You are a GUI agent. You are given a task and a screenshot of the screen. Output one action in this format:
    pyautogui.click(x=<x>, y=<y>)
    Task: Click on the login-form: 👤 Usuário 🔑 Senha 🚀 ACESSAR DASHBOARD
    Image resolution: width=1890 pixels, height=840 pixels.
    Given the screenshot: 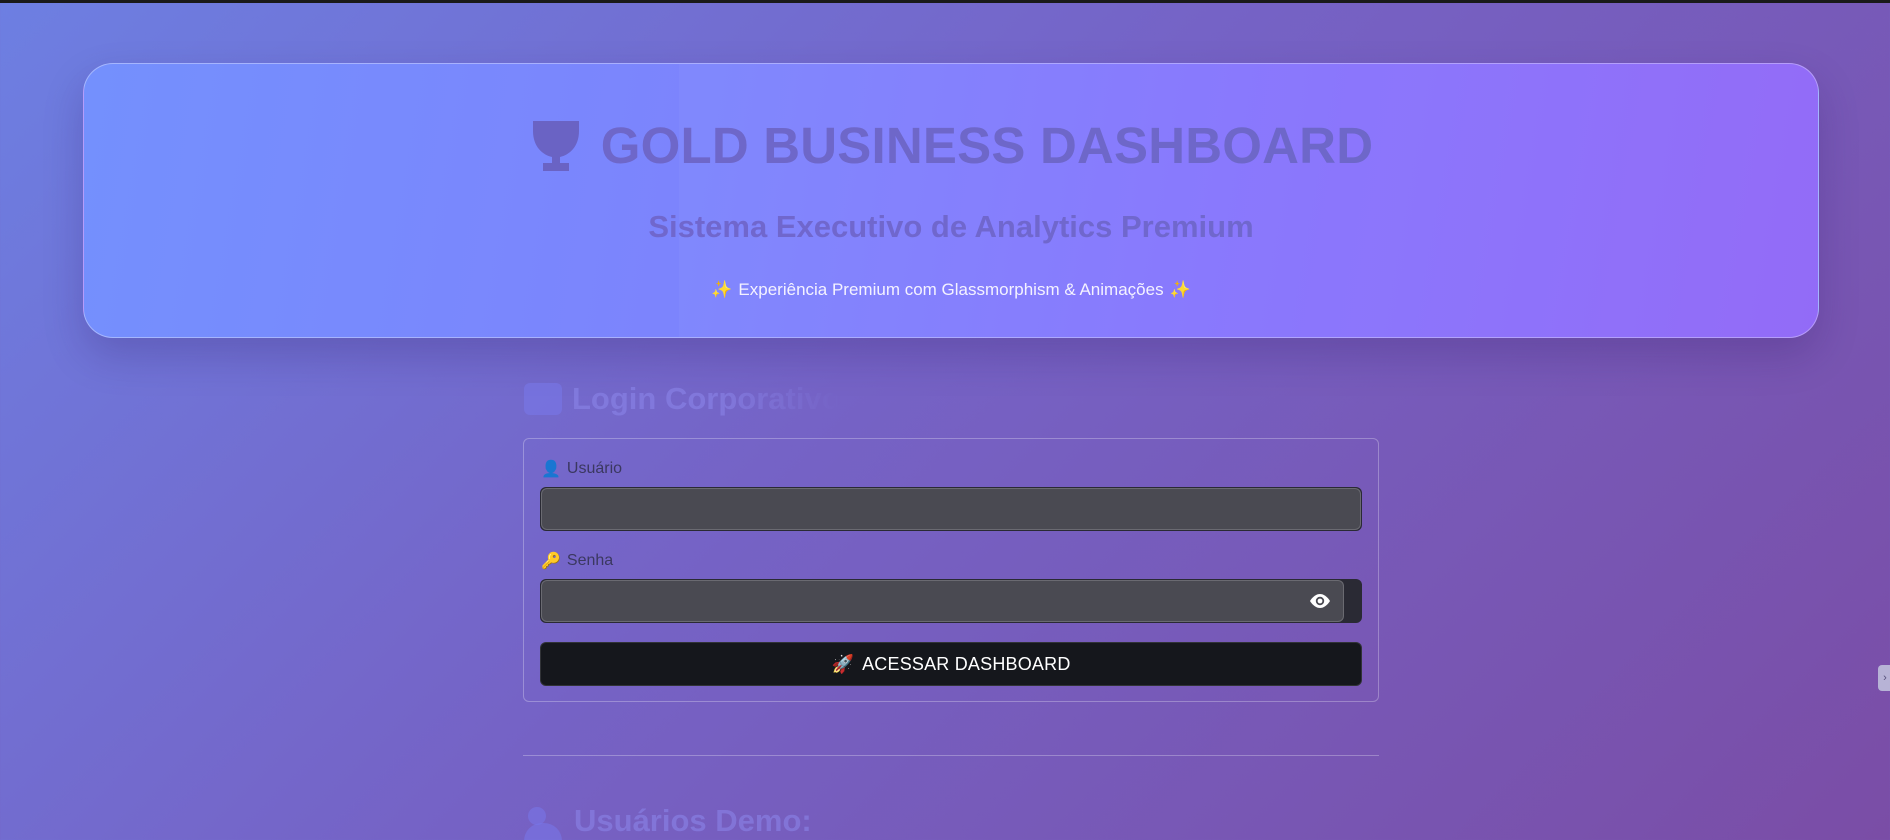 What is the action you would take?
    pyautogui.click(x=951, y=570)
    